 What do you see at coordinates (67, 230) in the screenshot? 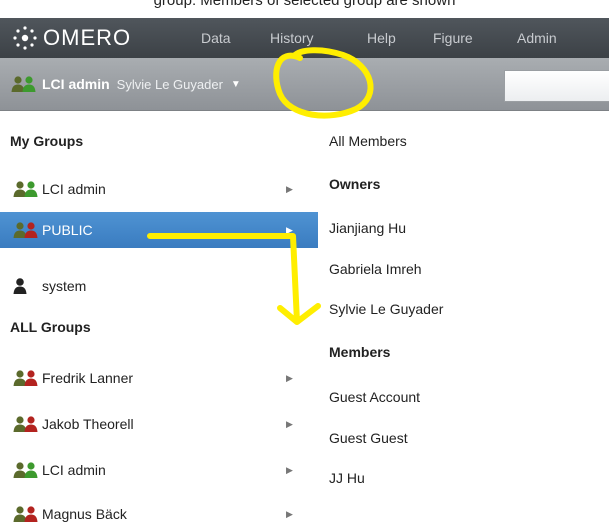
I see `group-item-label: PUBLIC` at bounding box center [67, 230].